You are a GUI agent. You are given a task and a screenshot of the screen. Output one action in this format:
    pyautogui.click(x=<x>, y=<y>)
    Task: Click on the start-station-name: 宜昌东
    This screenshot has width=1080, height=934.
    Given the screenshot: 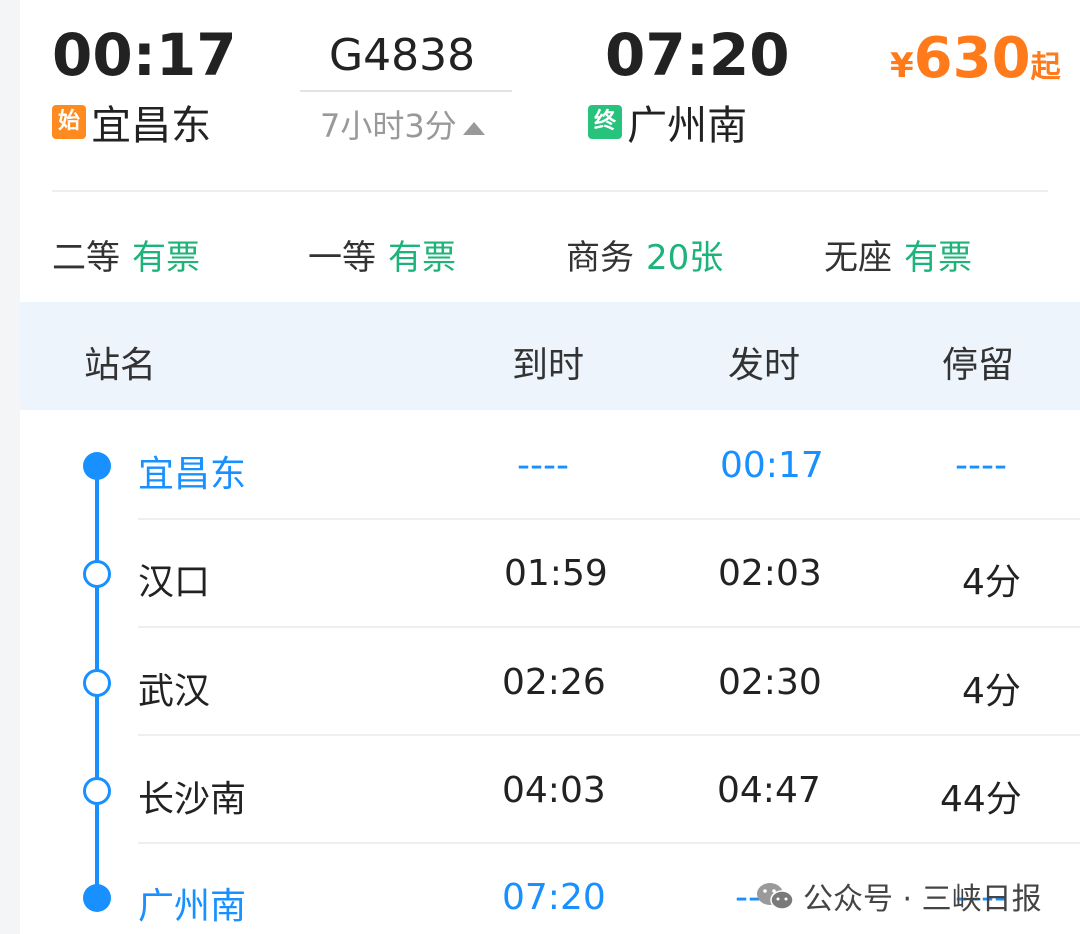 What is the action you would take?
    pyautogui.click(x=151, y=126)
    